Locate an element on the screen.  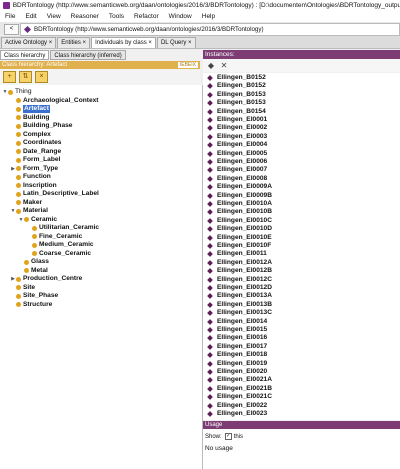
instance-label: Ellingen_EI0005 is located at coordinates (242, 153).